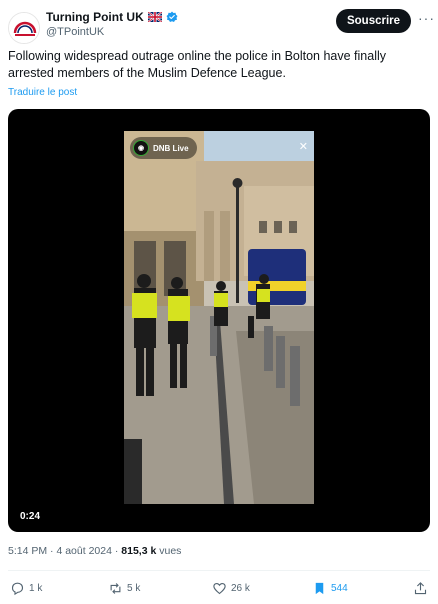 This screenshot has width=438, height=604. I want to click on subscribe-button: Souscrire, so click(373, 21).